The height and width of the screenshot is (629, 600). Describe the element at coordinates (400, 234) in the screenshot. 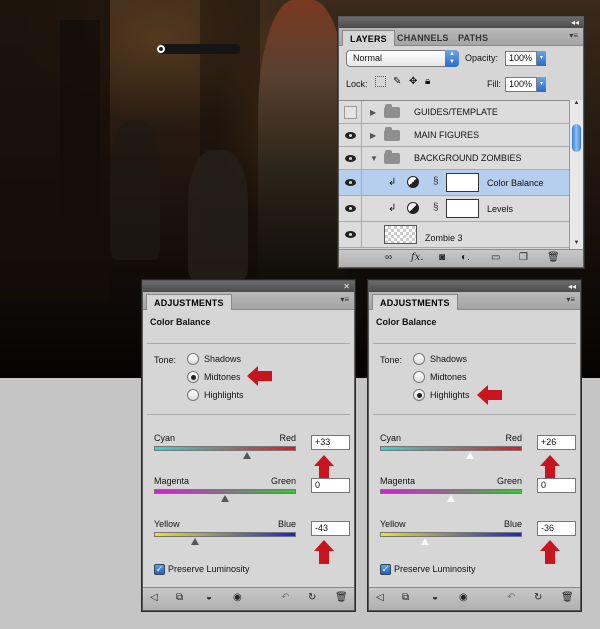

I see `layer-thumbnail` at that location.